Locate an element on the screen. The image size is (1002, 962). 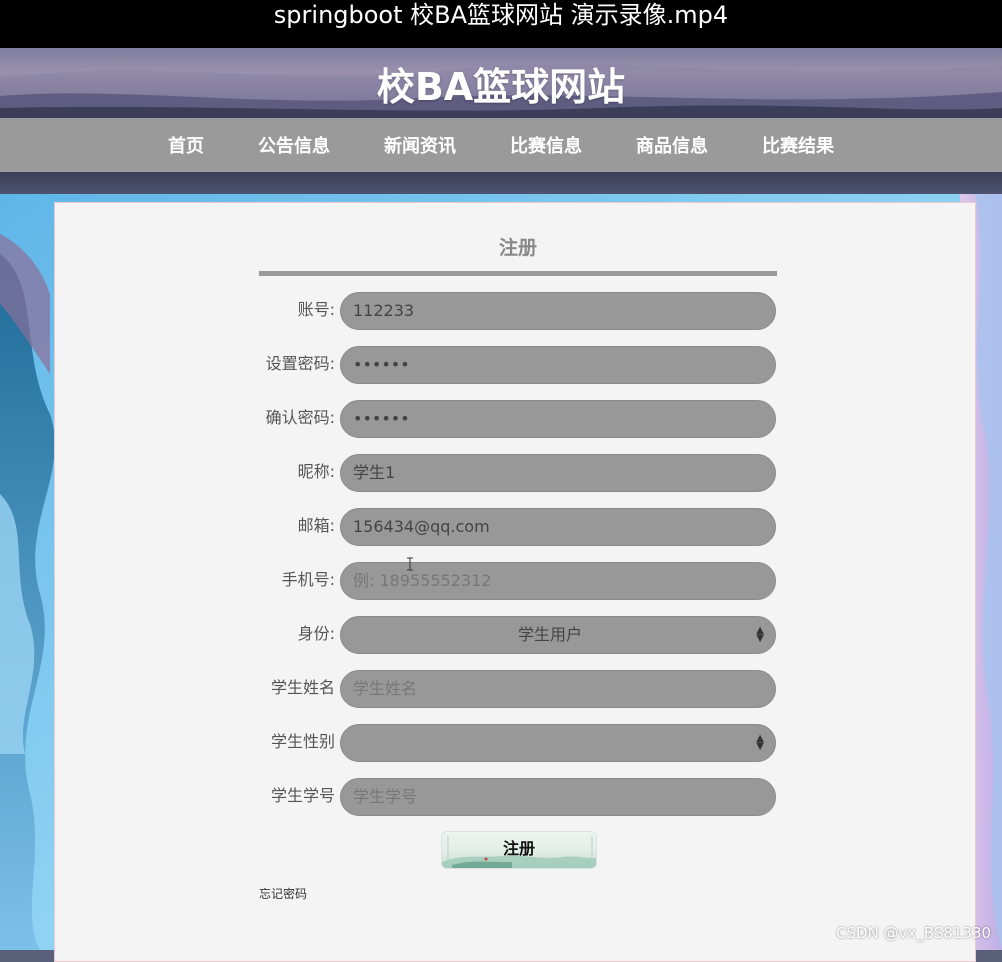
nav-home: 首页 is located at coordinates (186, 145).